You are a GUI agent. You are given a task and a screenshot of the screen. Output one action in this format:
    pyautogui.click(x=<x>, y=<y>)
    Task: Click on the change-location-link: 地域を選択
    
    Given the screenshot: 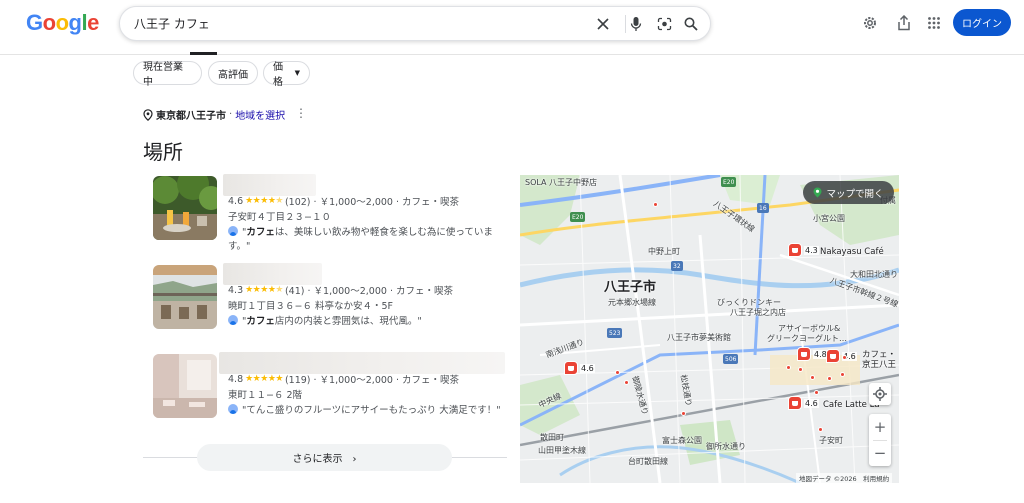 What is the action you would take?
    pyautogui.click(x=260, y=114)
    